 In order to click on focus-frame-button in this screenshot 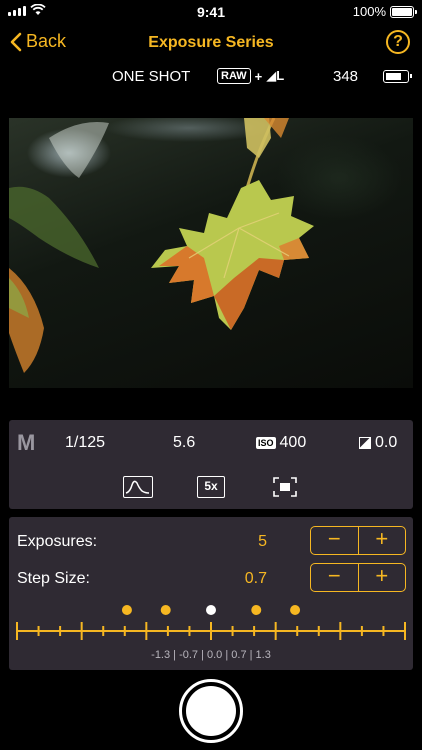, I will do `click(285, 487)`.